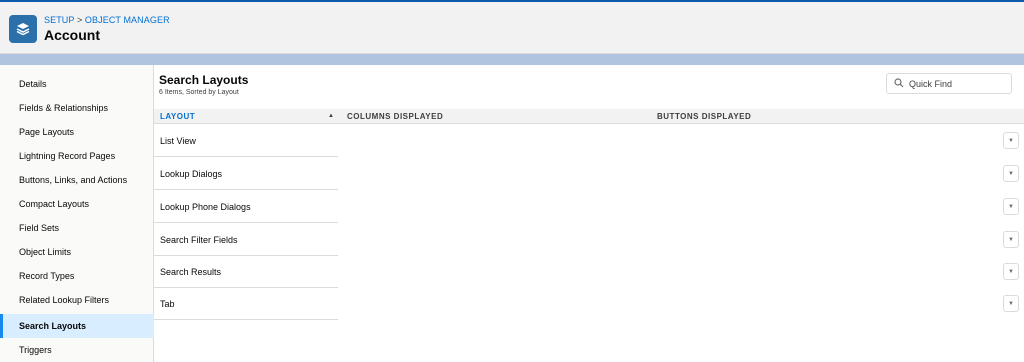 Image resolution: width=1024 pixels, height=362 pixels. Describe the element at coordinates (246, 141) in the screenshot. I see `table-row-layout: List View` at that location.